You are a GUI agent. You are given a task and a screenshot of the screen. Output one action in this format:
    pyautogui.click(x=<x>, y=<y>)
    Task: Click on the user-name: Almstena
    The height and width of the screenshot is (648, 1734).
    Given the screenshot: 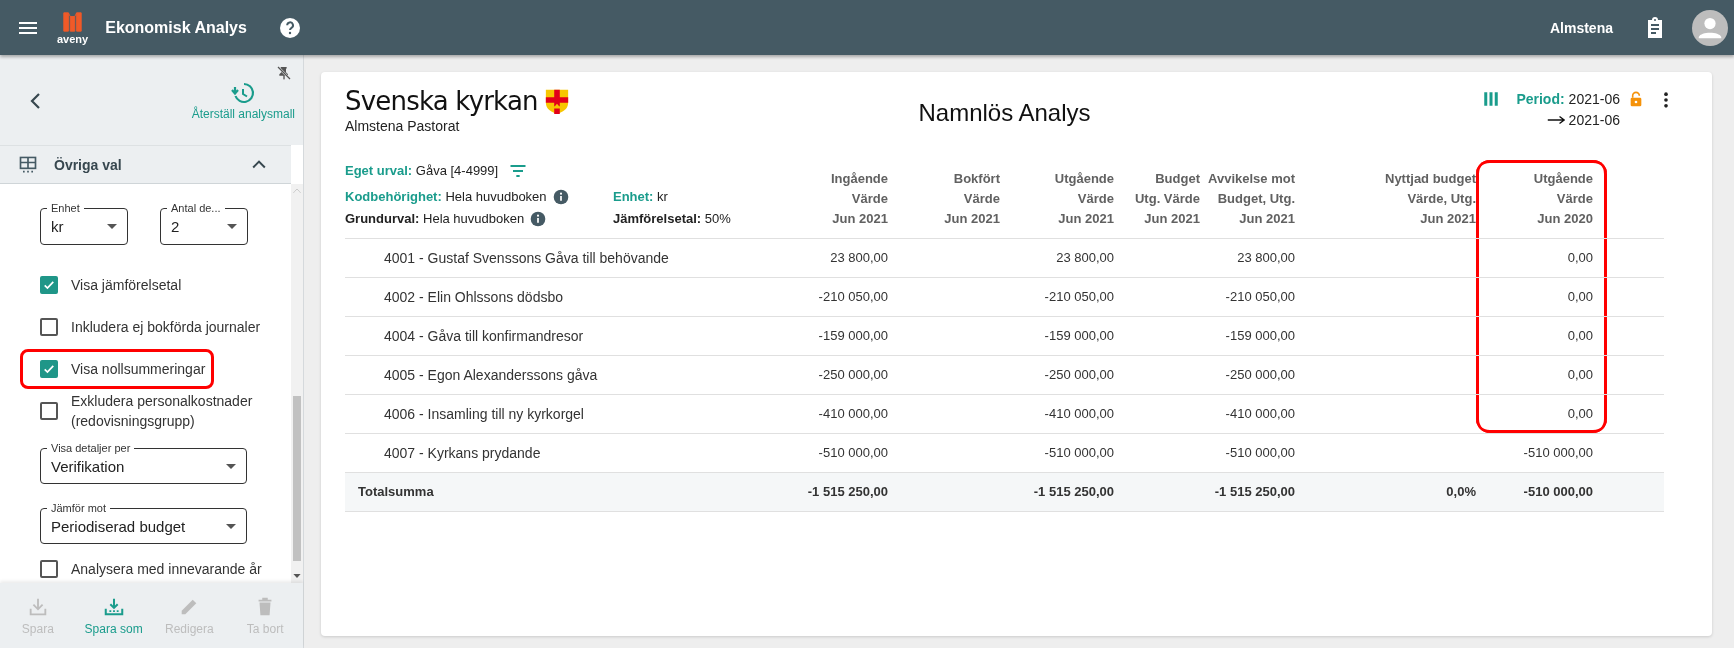 What is the action you would take?
    pyautogui.click(x=1581, y=27)
    